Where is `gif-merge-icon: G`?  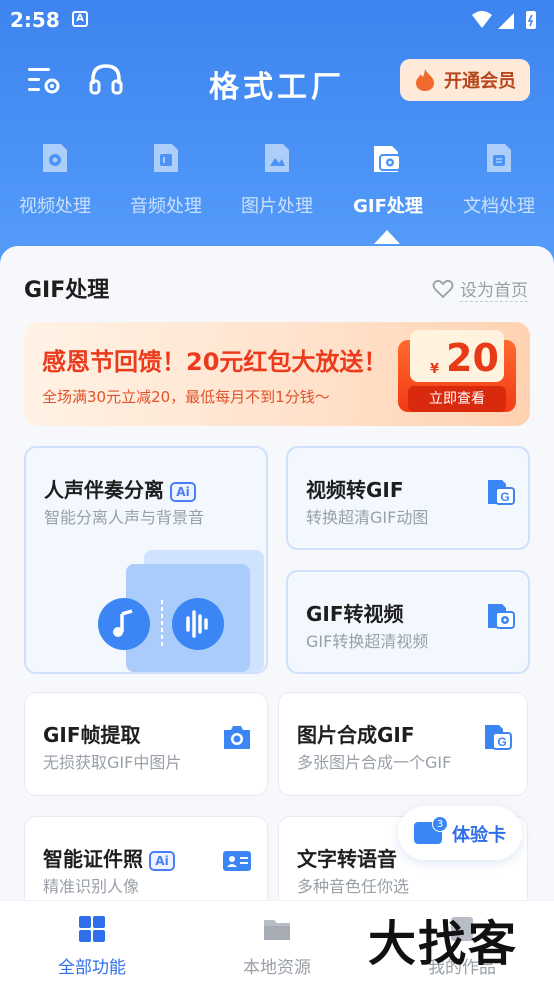 gif-merge-icon: G is located at coordinates (498, 737).